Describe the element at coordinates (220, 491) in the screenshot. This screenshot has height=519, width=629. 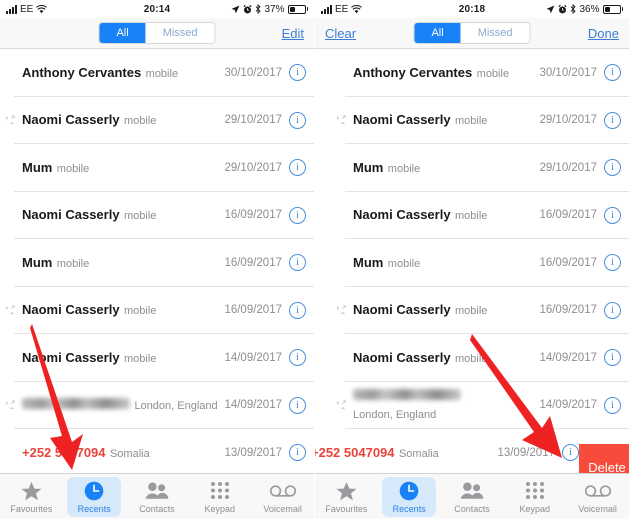
I see `keypad-icon` at that location.